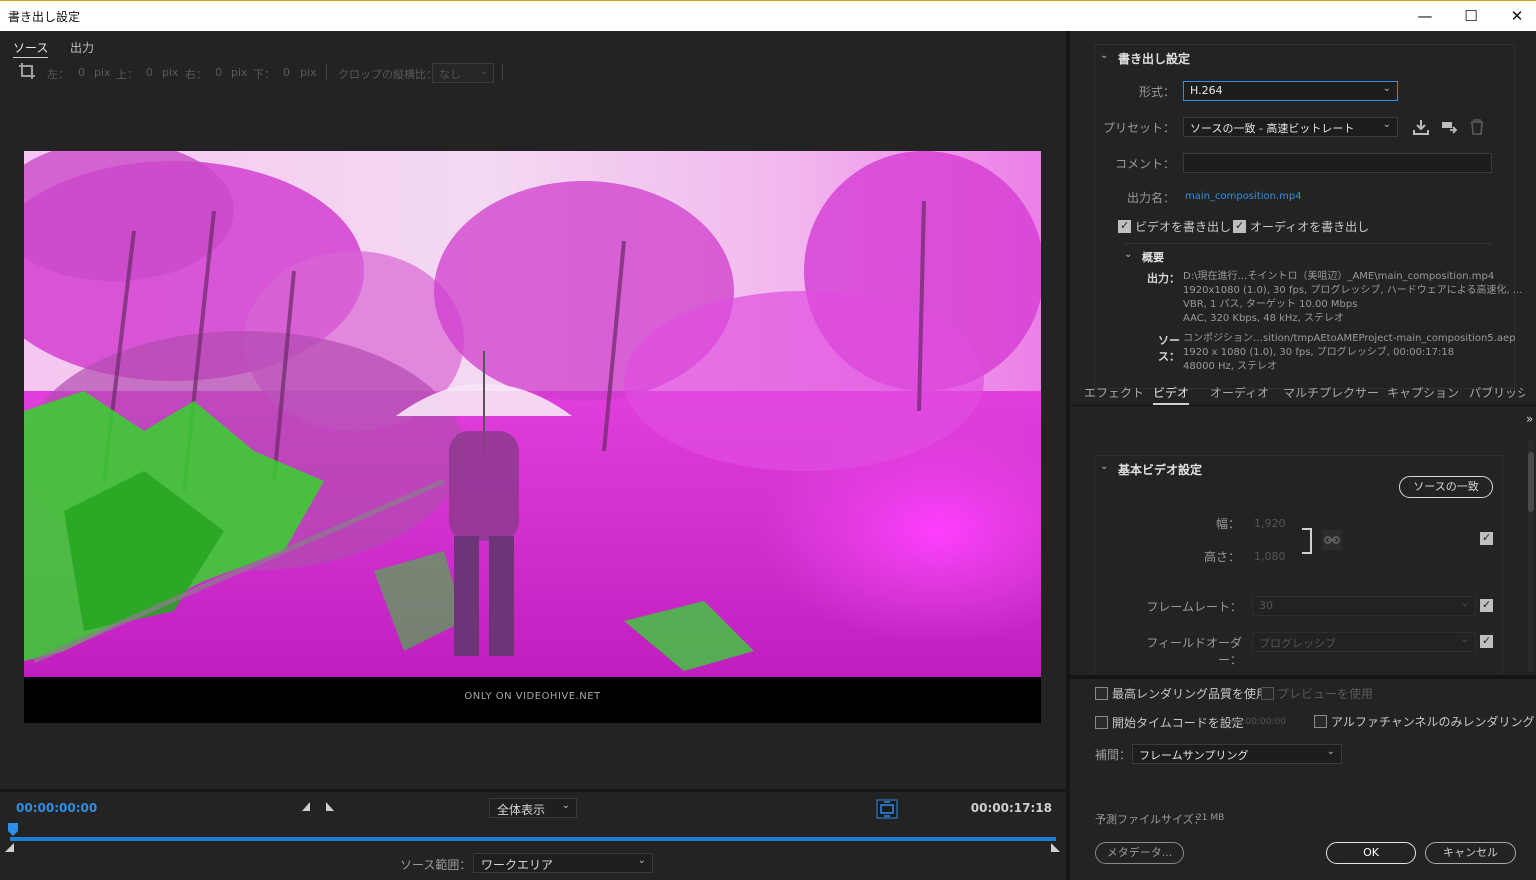 Image resolution: width=1536 pixels, height=880 pixels. I want to click on set-out-point-icon, so click(330, 807).